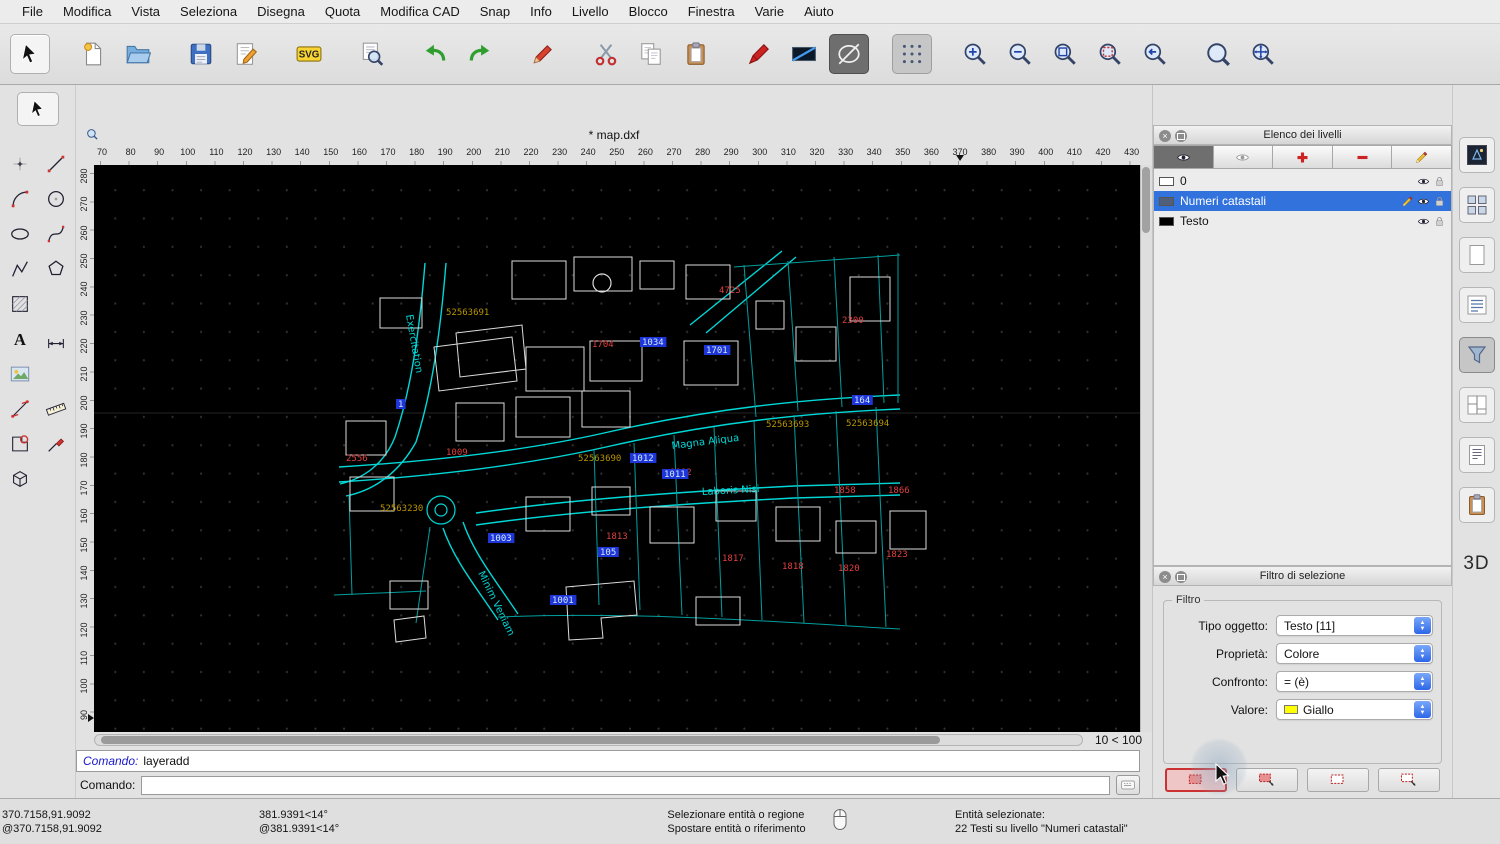 This screenshot has height=844, width=1500. I want to click on panel-blocks-button, so click(1476, 205).